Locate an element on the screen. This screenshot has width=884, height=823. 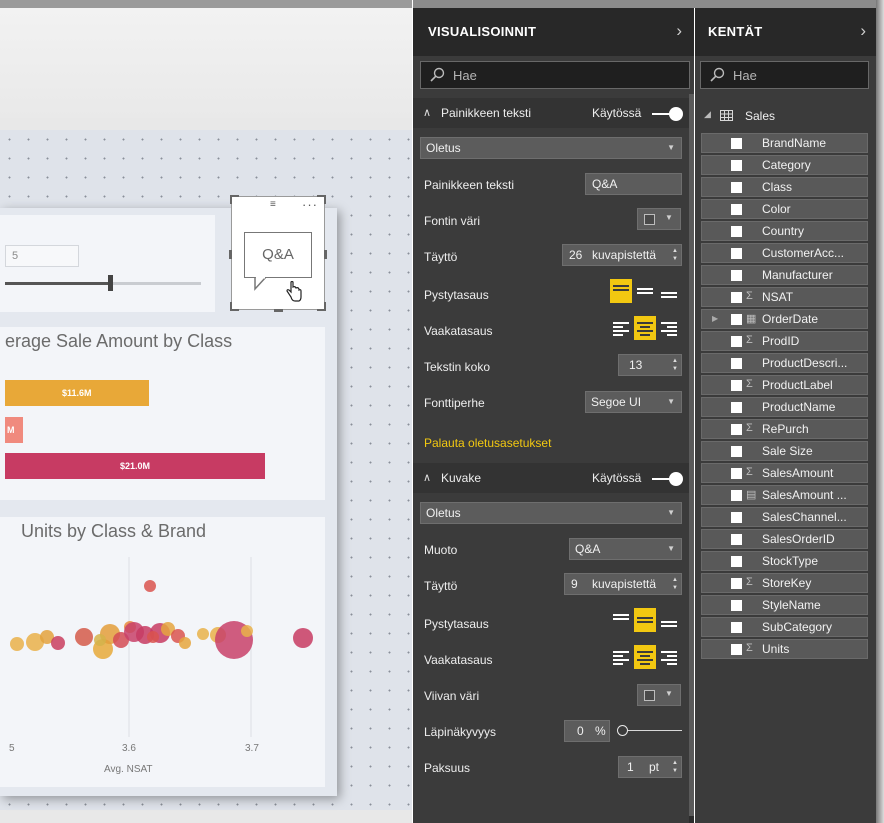
icon-align-left-button is located at coordinates (621, 657).